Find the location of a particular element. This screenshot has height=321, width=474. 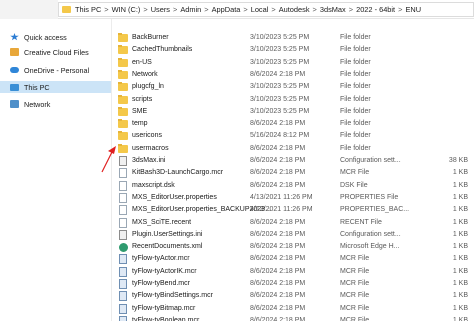

breadcrumb-3dsmax: 3dsMax is located at coordinates (333, 9).